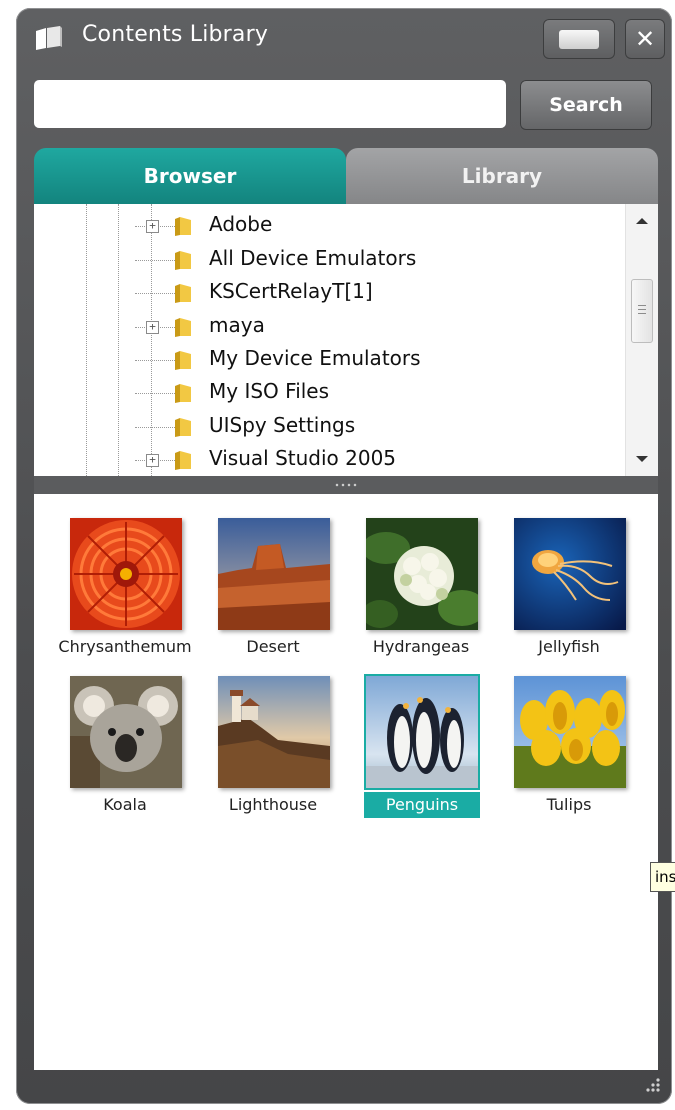 This screenshot has height=1110, width=675. I want to click on tree-item-kscertrelayt: KSCertRelayT[1], so click(329, 293).